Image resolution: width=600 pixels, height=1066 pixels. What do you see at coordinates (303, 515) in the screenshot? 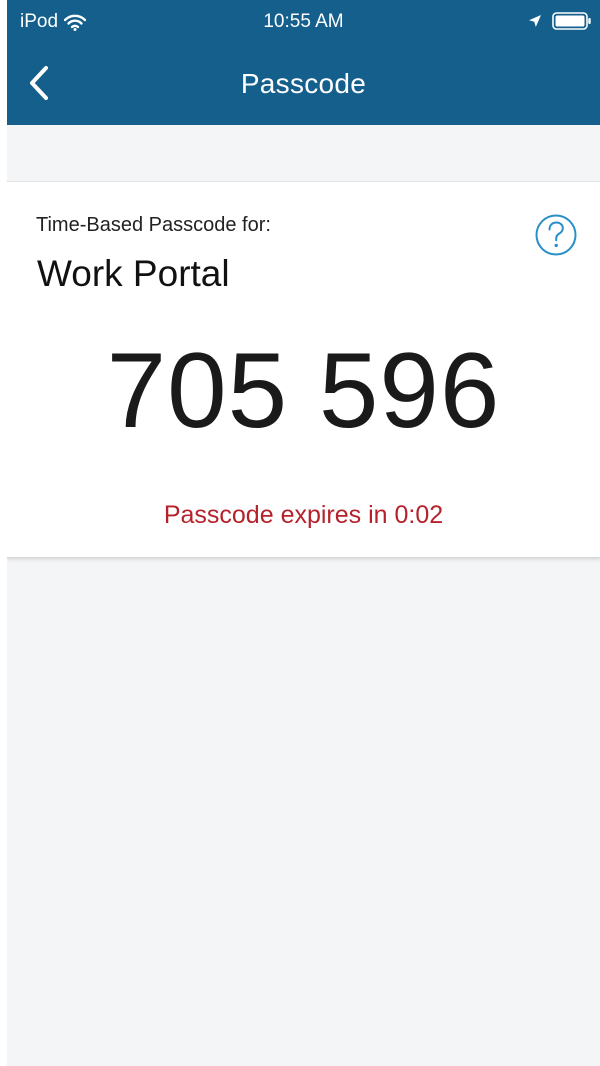
I see `expiry-countdown: Passcode expires in 0:02` at bounding box center [303, 515].